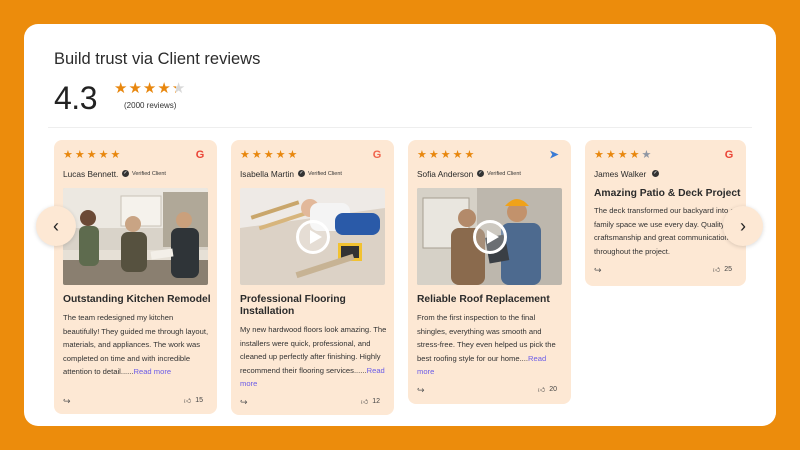 The width and height of the screenshot is (800, 450). I want to click on chevron-right-icon: ›, so click(743, 225).